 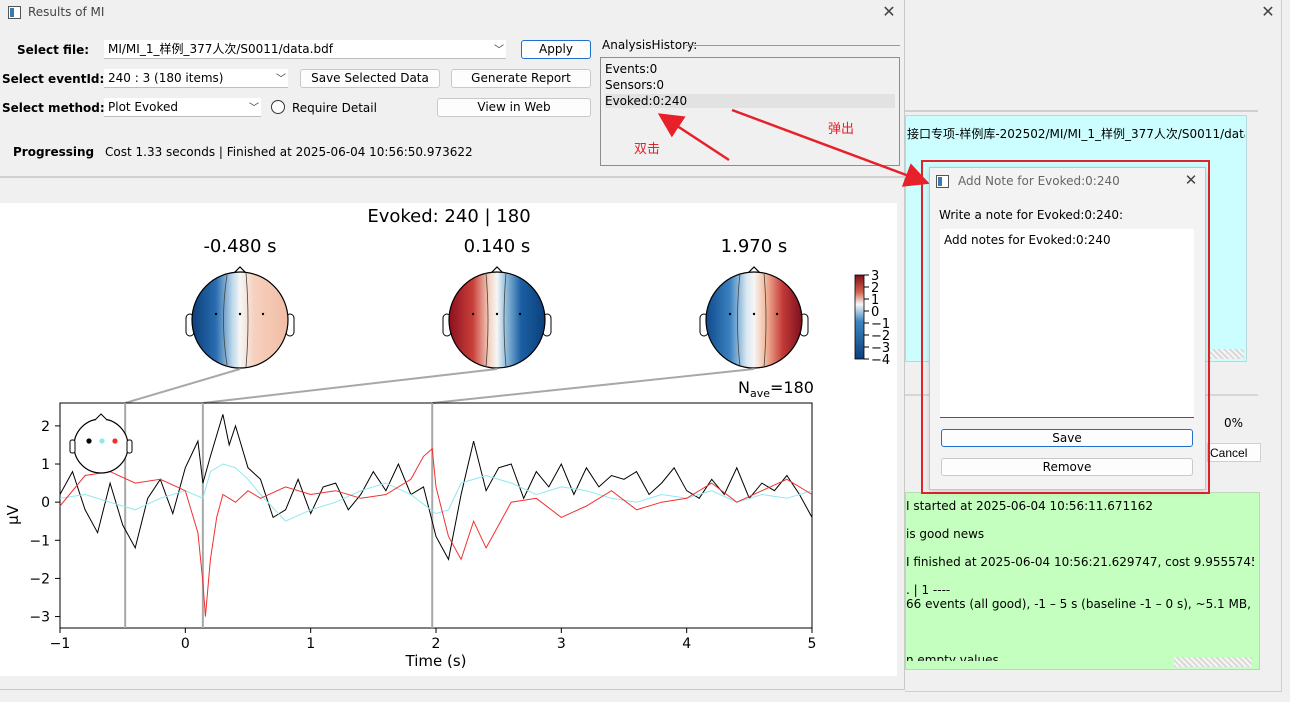 What do you see at coordinates (744, 387) in the screenshot?
I see `nave-n: N` at bounding box center [744, 387].